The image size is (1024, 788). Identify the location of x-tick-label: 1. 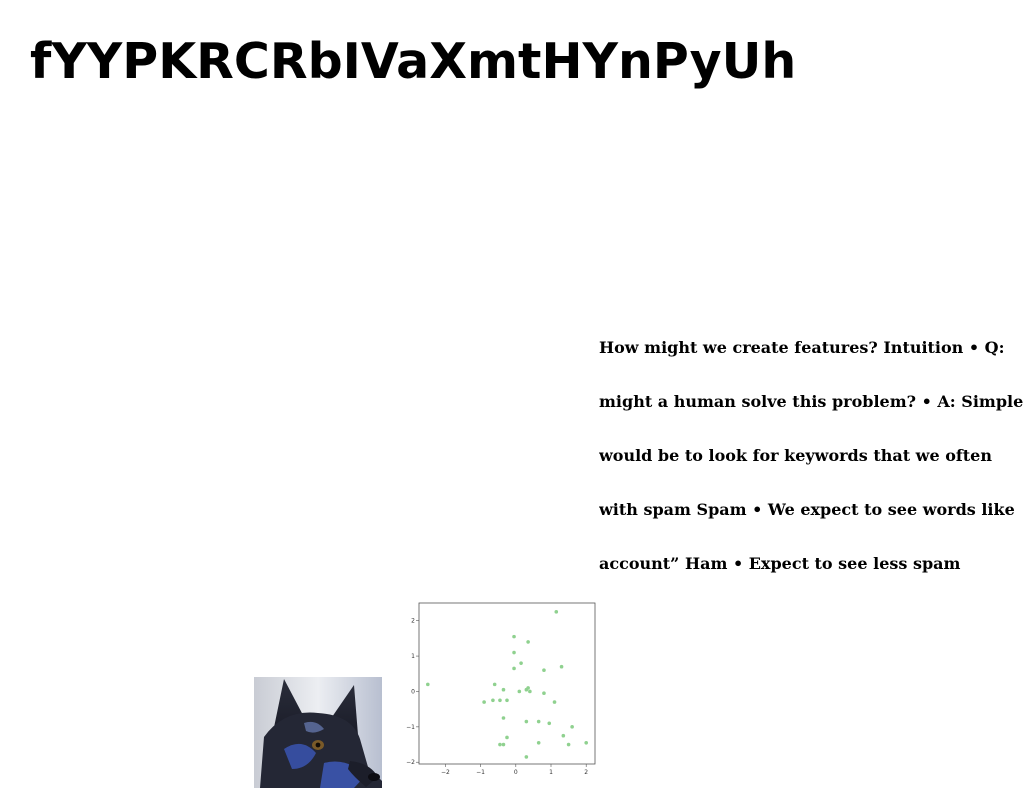
(551, 772).